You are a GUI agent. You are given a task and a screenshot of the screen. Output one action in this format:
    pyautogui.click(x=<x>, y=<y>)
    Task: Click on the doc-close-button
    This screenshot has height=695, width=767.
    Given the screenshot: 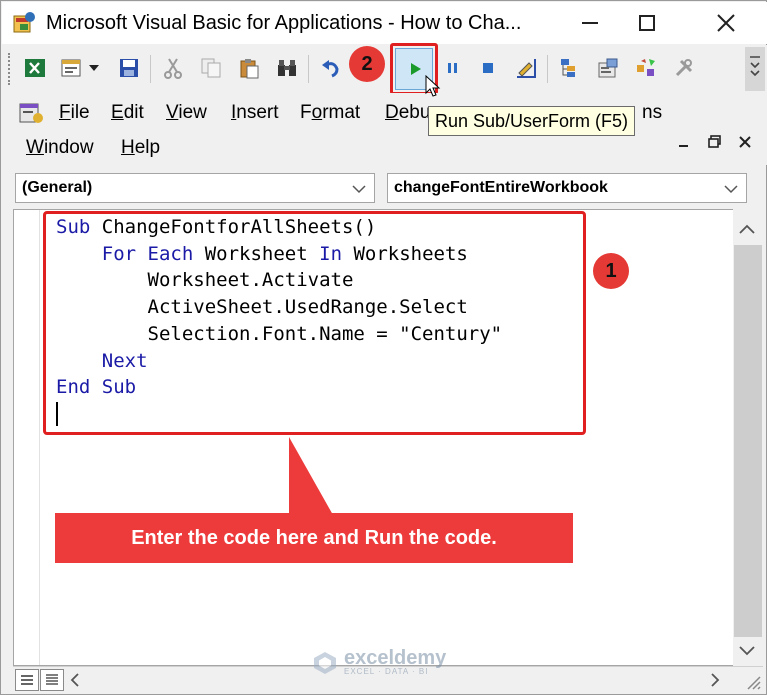 What is the action you would take?
    pyautogui.click(x=745, y=144)
    